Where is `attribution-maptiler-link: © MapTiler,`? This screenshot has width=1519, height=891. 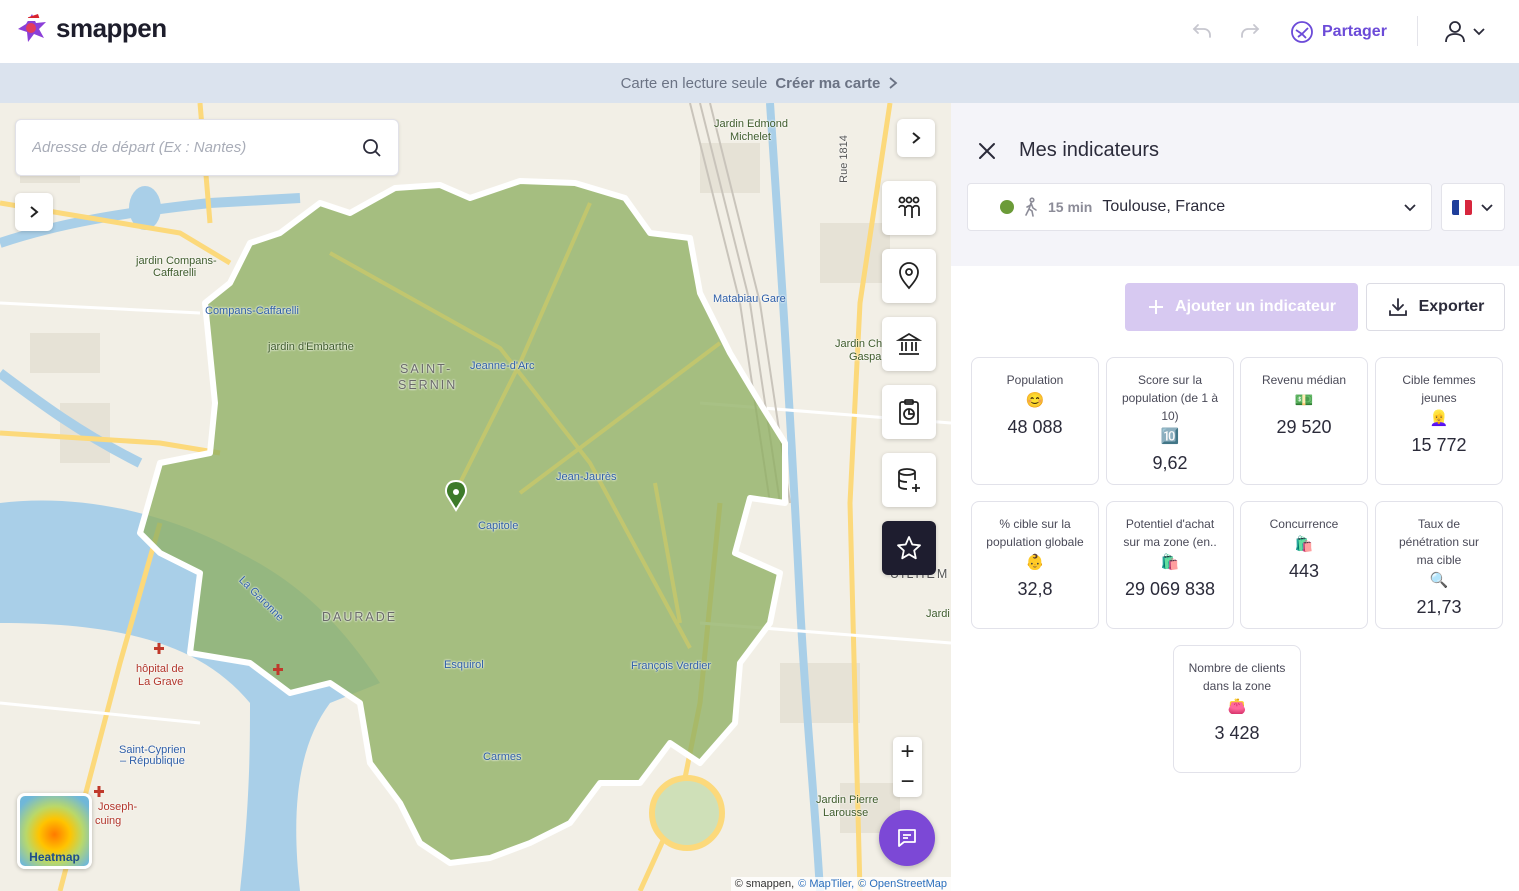
attribution-maptiler-link: © MapTiler, is located at coordinates (826, 884).